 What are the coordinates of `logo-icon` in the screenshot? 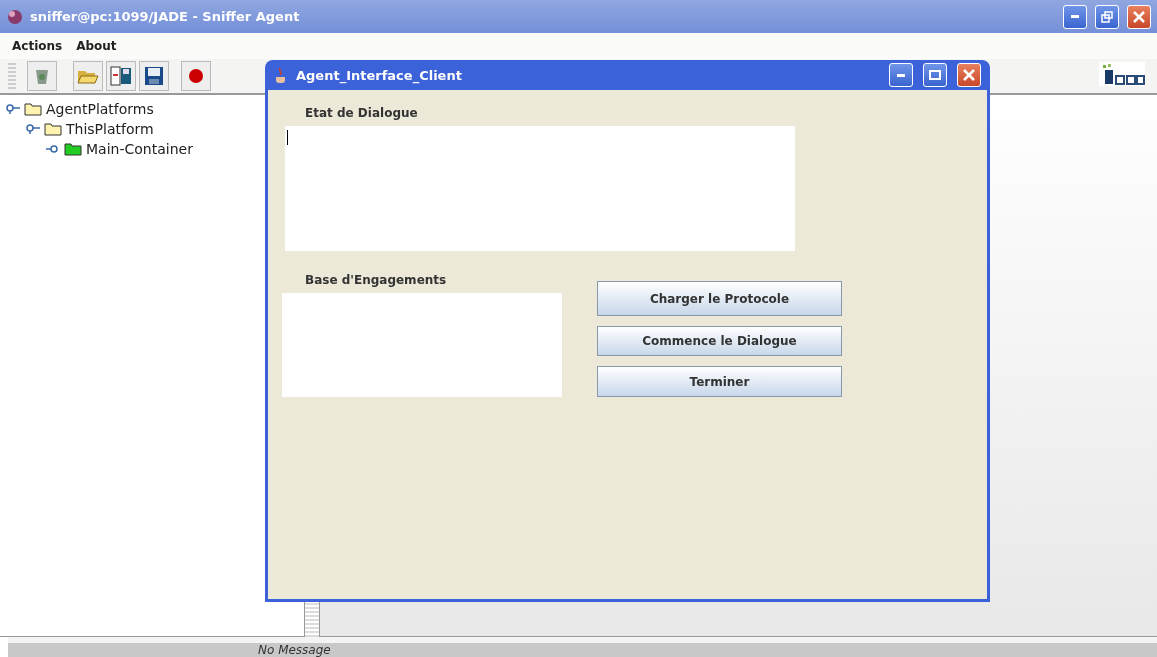 It's located at (1122, 74).